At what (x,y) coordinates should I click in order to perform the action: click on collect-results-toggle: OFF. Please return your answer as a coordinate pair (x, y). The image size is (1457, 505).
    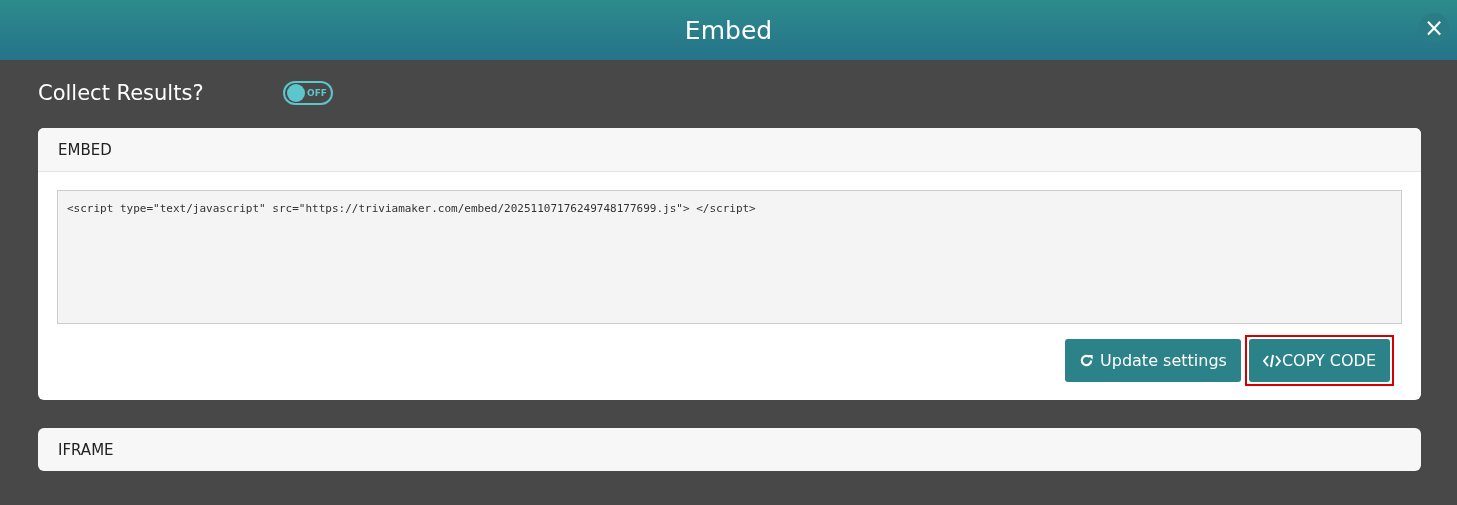
    Looking at the image, I should click on (308, 93).